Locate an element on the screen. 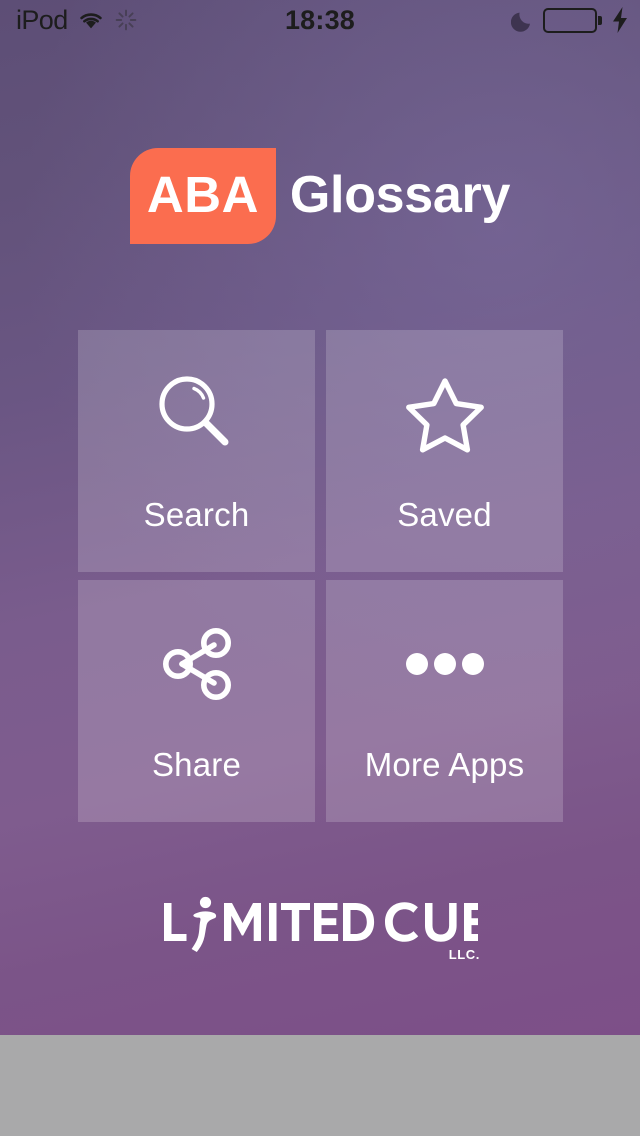  tile-share: Share is located at coordinates (196, 701).